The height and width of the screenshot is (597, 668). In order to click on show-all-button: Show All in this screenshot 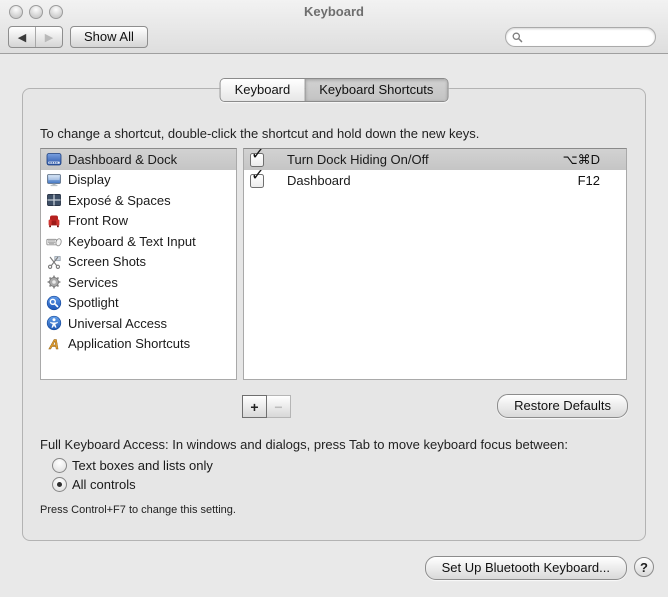, I will do `click(109, 37)`.